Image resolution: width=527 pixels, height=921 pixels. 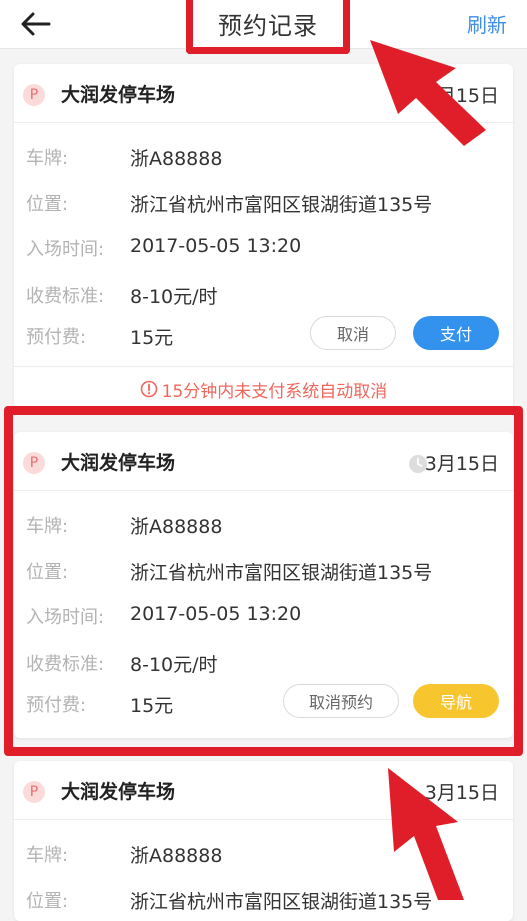 I want to click on auto-cancel-notice: 15分钟内未支付系统自动取消, so click(x=263, y=388).